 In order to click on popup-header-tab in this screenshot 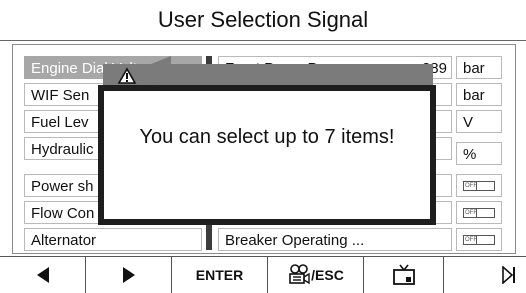, I will do `click(137, 71)`.